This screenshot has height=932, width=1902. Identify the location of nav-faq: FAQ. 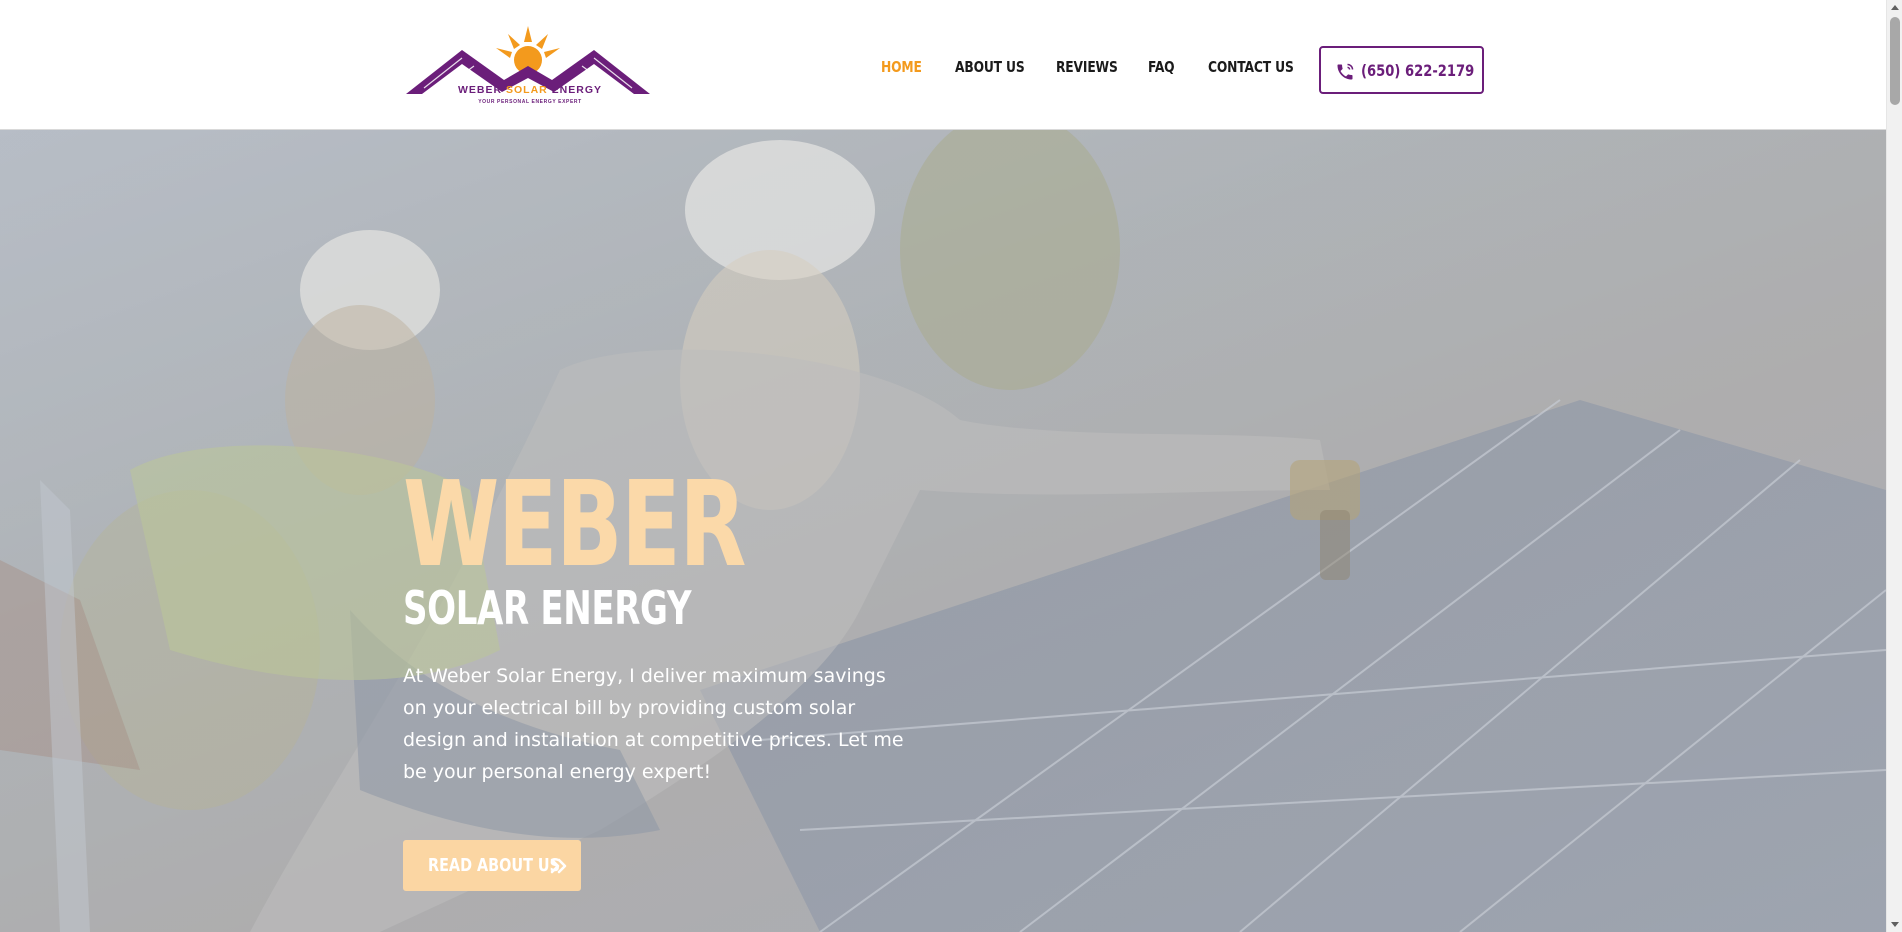
(1161, 67).